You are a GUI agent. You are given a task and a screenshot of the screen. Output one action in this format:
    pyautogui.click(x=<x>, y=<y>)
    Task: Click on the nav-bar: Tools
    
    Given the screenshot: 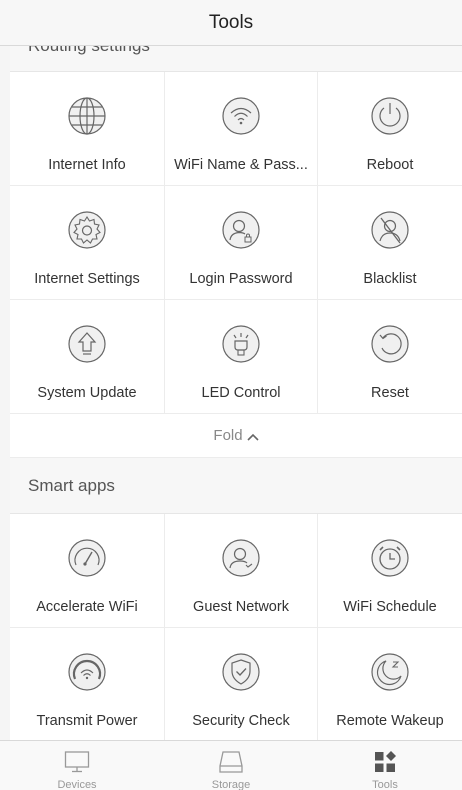 What is the action you would take?
    pyautogui.click(x=231, y=23)
    